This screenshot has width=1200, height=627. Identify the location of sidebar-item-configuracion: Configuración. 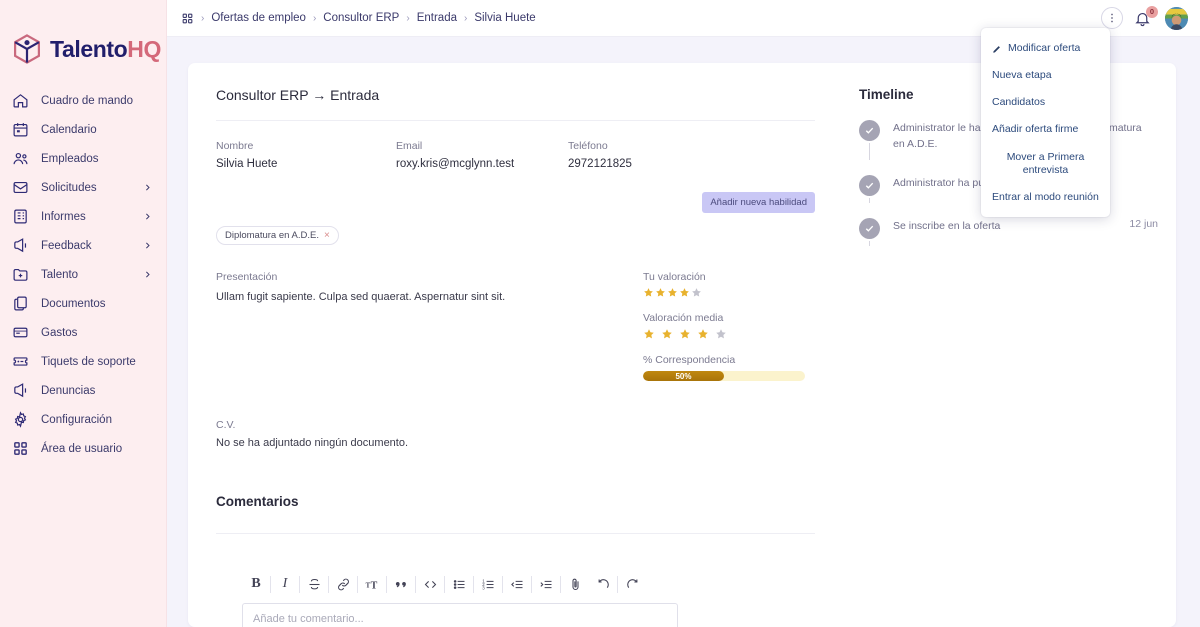
(83, 419).